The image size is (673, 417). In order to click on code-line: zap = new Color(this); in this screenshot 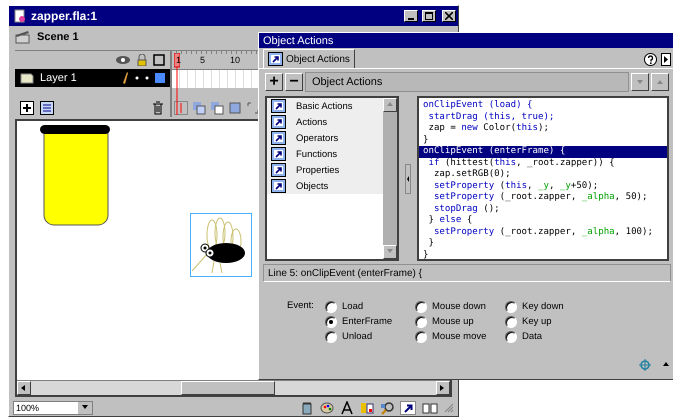, I will do `click(543, 128)`.